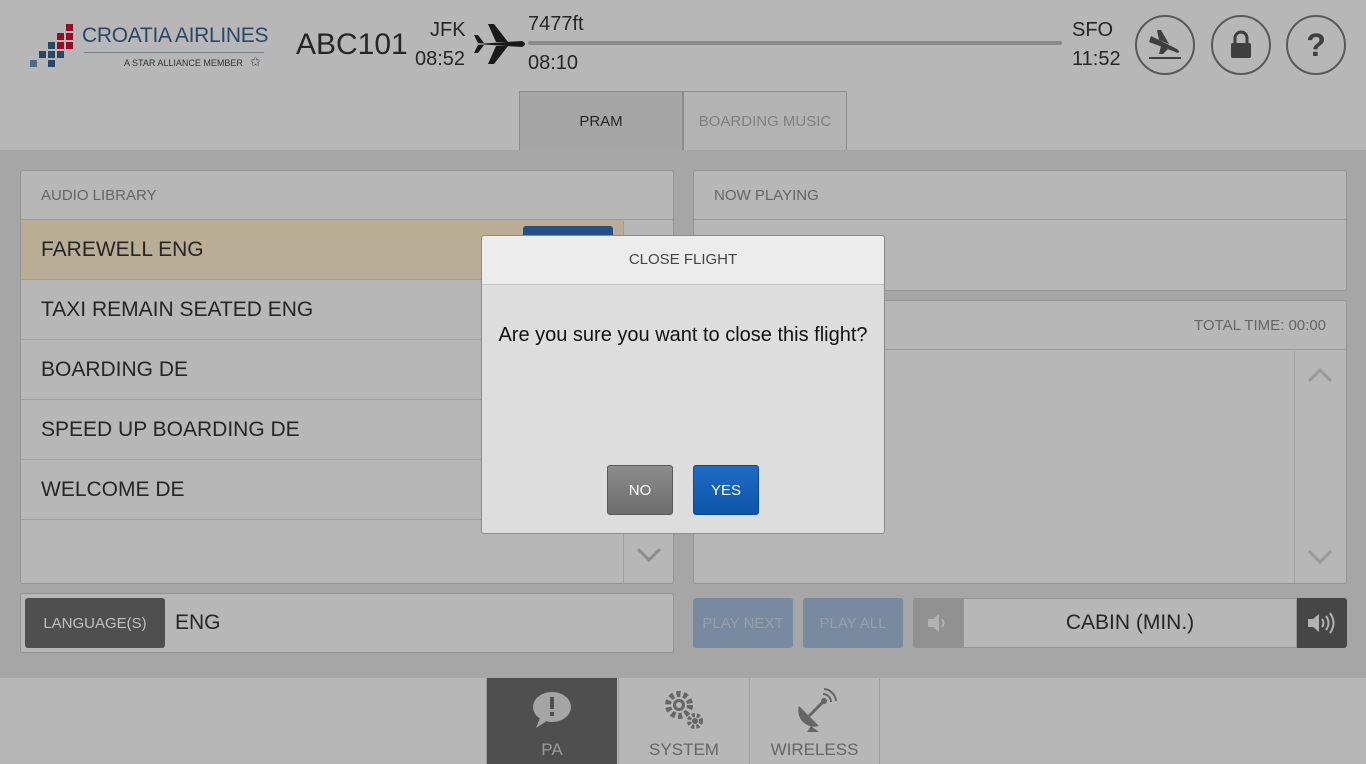 This screenshot has width=1366, height=764. I want to click on dialog-title: CLOSE FLIGHT, so click(683, 260).